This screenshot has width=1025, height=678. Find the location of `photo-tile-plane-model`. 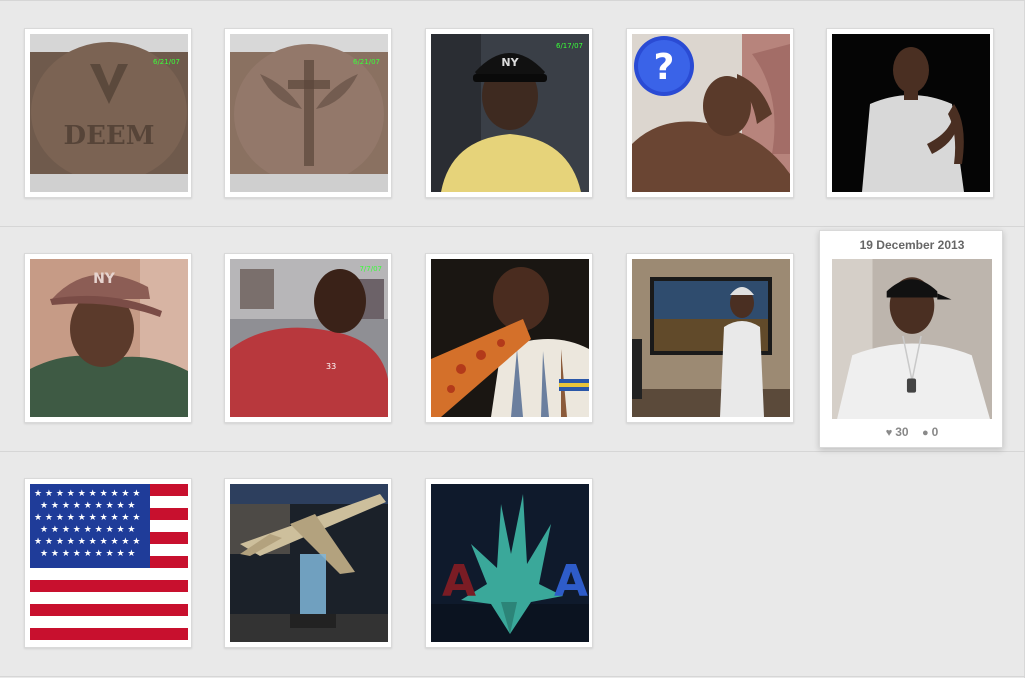

photo-tile-plane-model is located at coordinates (308, 563).